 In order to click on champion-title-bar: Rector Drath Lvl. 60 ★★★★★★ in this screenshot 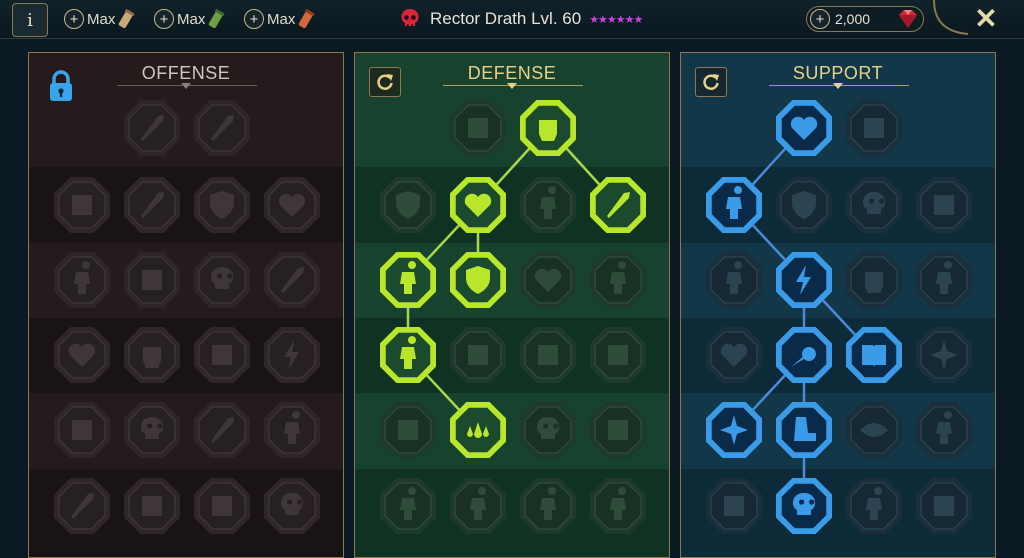, I will do `click(520, 19)`.